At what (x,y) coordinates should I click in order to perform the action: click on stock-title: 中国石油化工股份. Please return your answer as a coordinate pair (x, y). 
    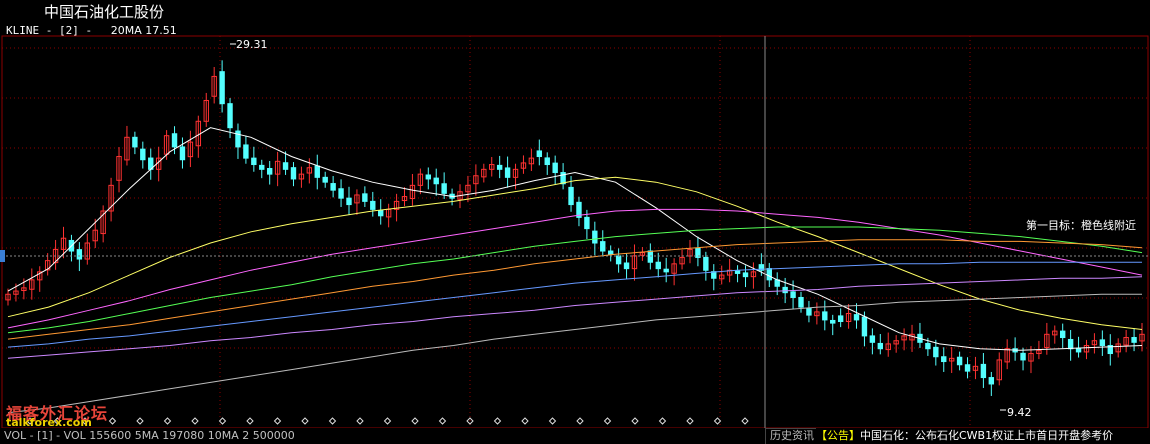
    Looking at the image, I should click on (104, 12).